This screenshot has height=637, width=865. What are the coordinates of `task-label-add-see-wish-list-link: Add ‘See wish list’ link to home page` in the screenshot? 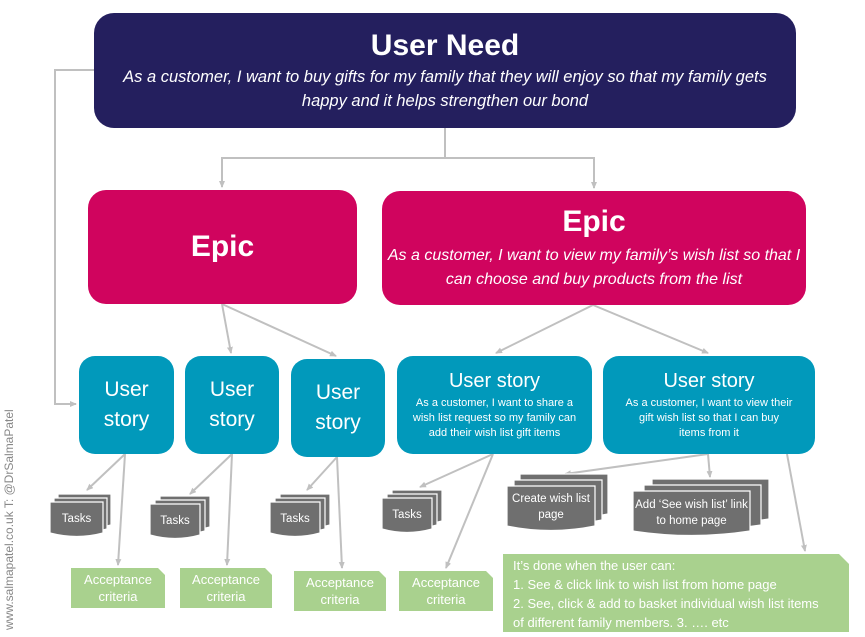 It's located at (691, 513).